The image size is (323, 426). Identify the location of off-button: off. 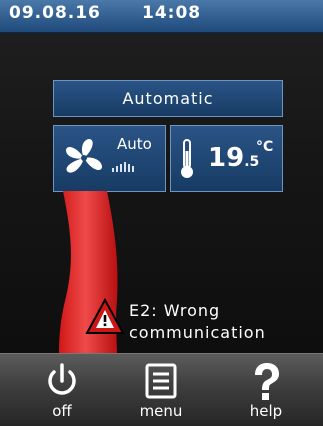
(62, 390).